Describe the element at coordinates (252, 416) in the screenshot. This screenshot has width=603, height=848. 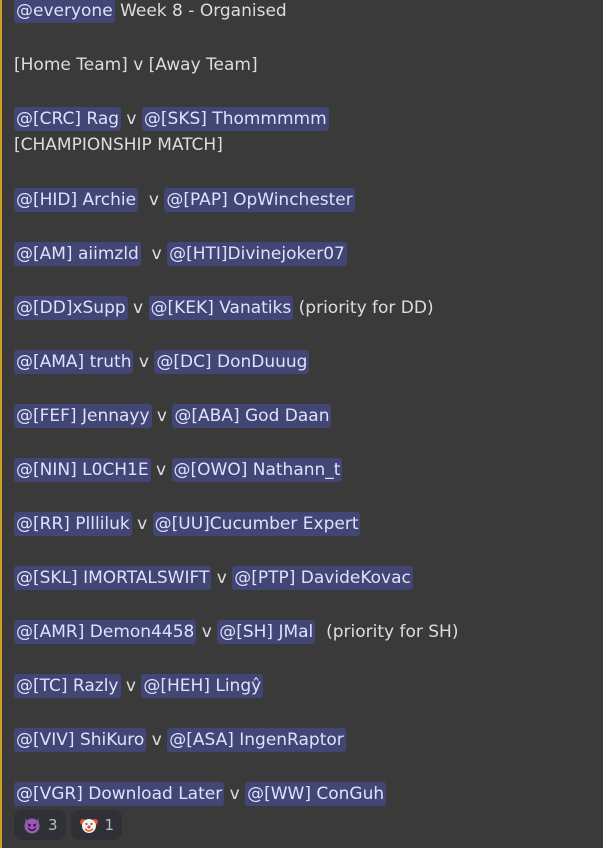
I see `away-team-mention: @[ABA] God Daan` at that location.